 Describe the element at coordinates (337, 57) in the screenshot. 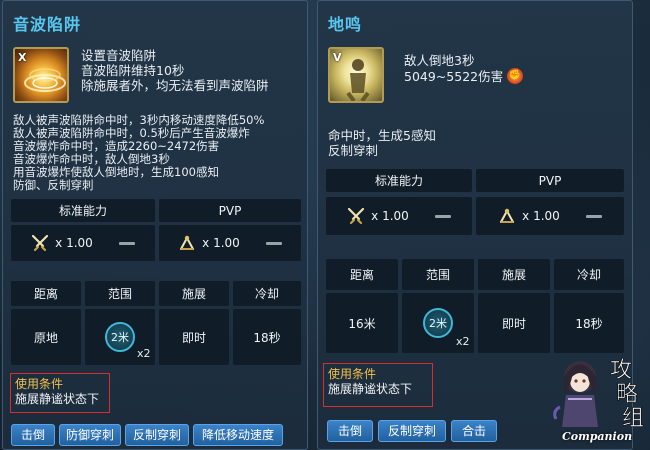

I see `hotkey-badge: V` at that location.